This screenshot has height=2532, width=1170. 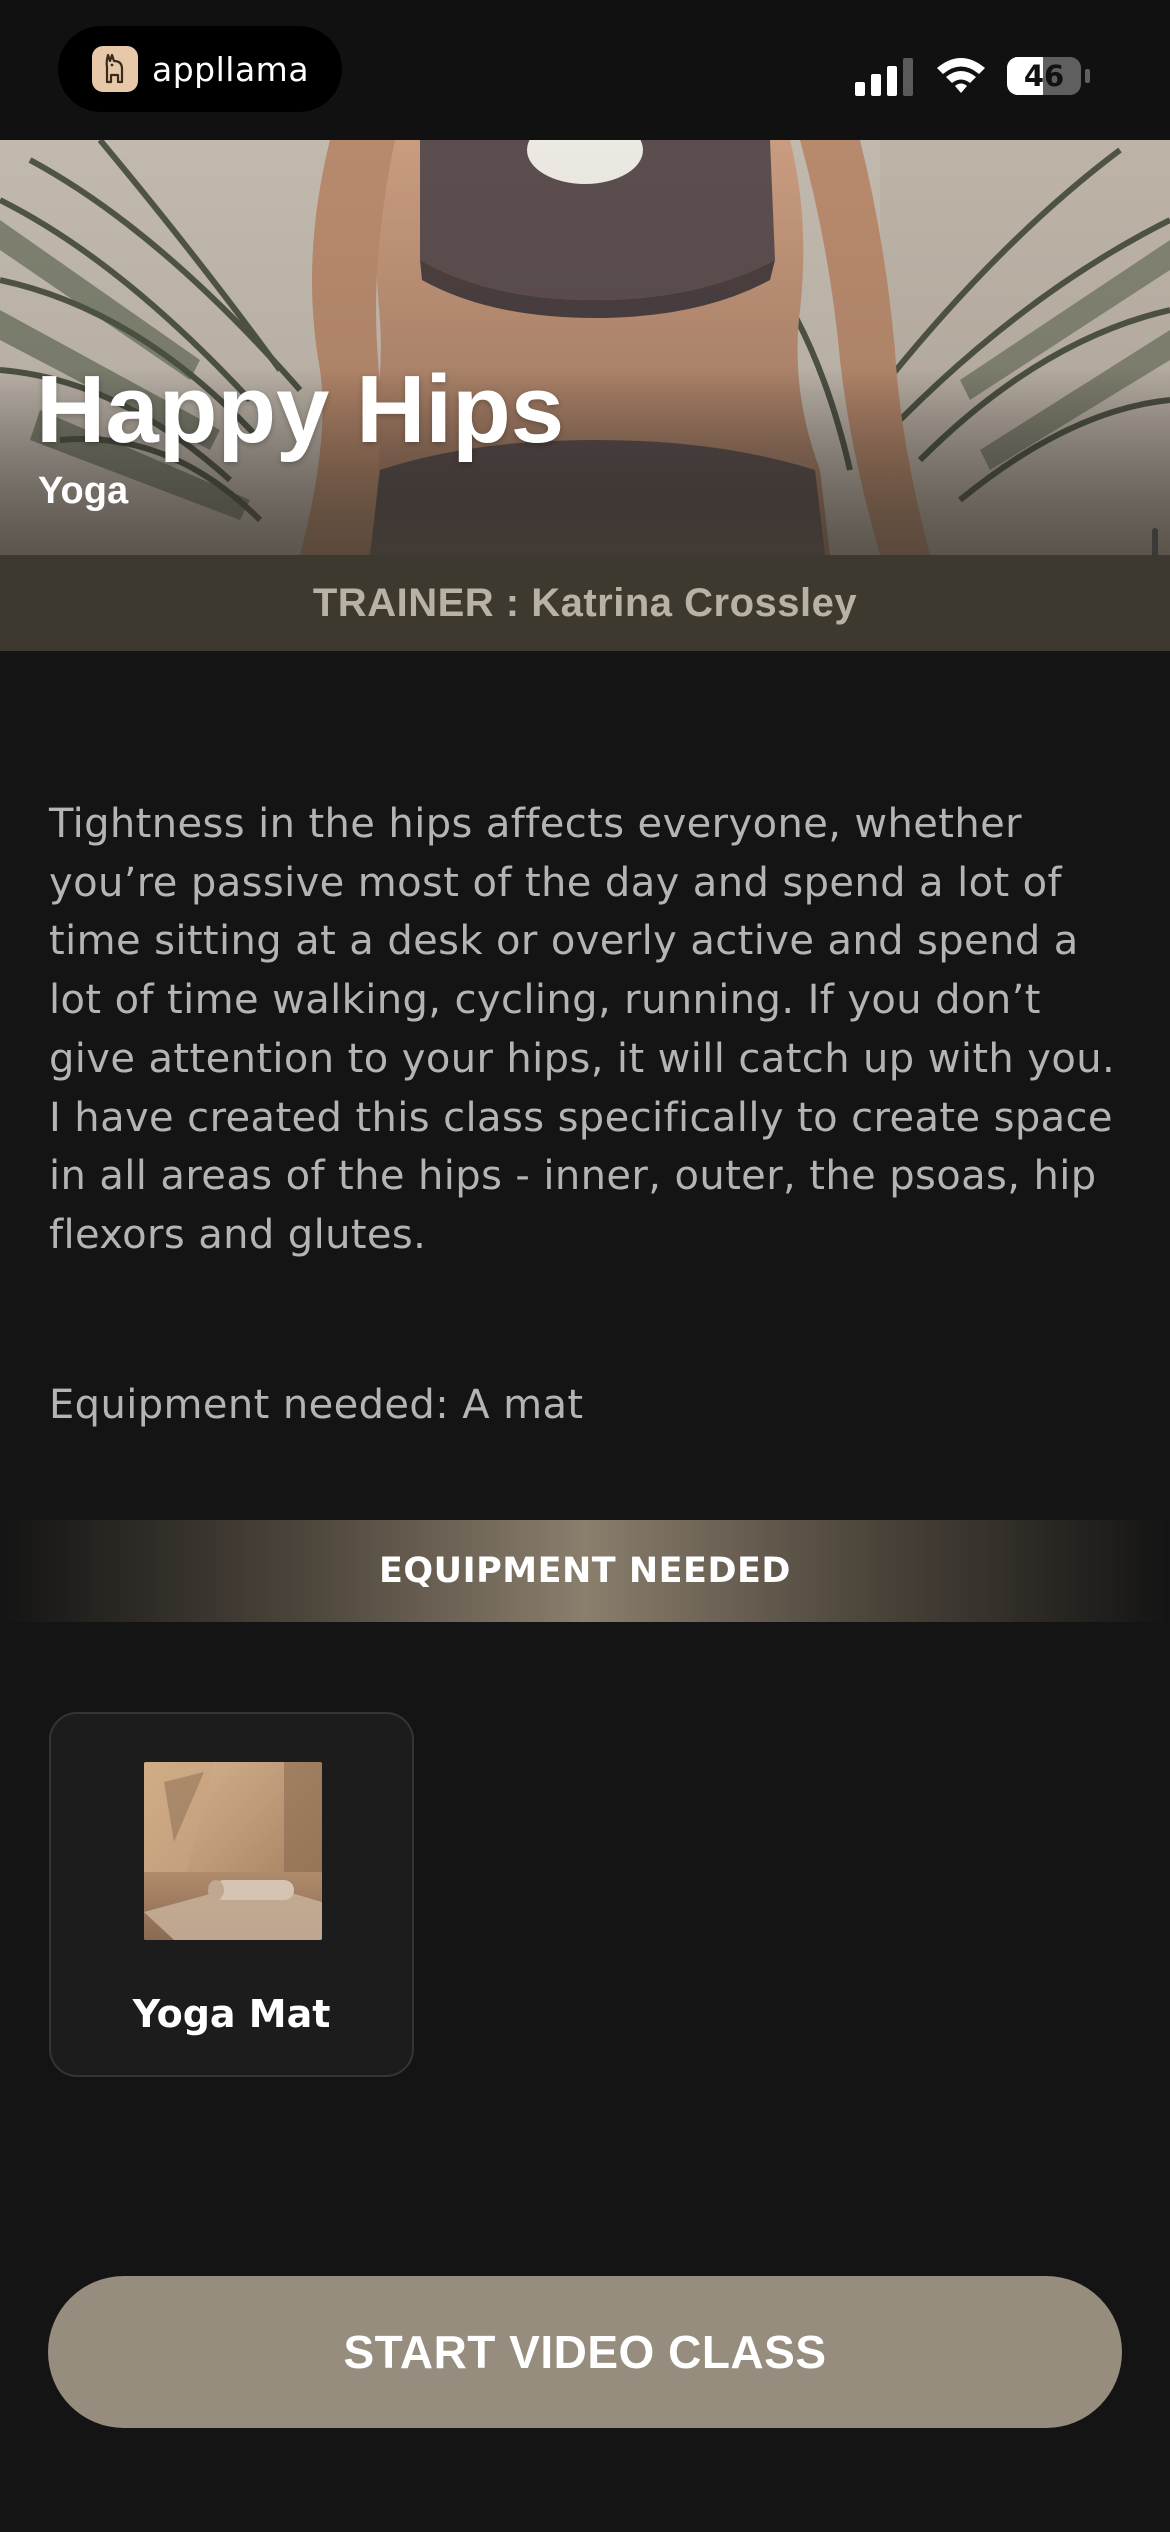 I want to click on equipment-summary: Equipment needed: A mat, so click(x=316, y=1405).